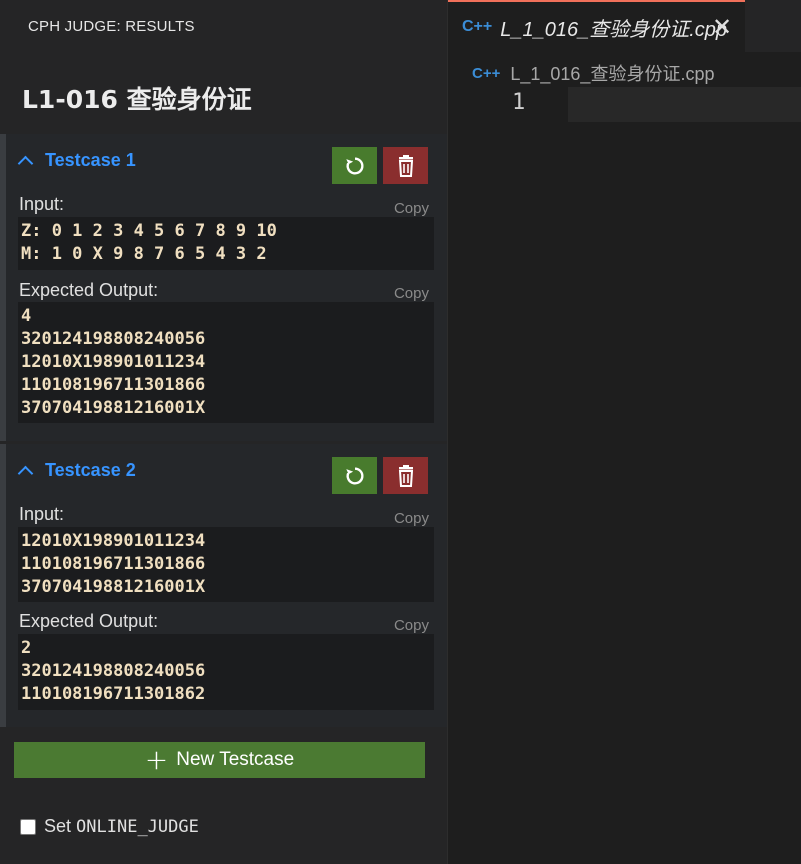  I want to click on panel-title: CPH JUDGE: RESULTS, so click(111, 26).